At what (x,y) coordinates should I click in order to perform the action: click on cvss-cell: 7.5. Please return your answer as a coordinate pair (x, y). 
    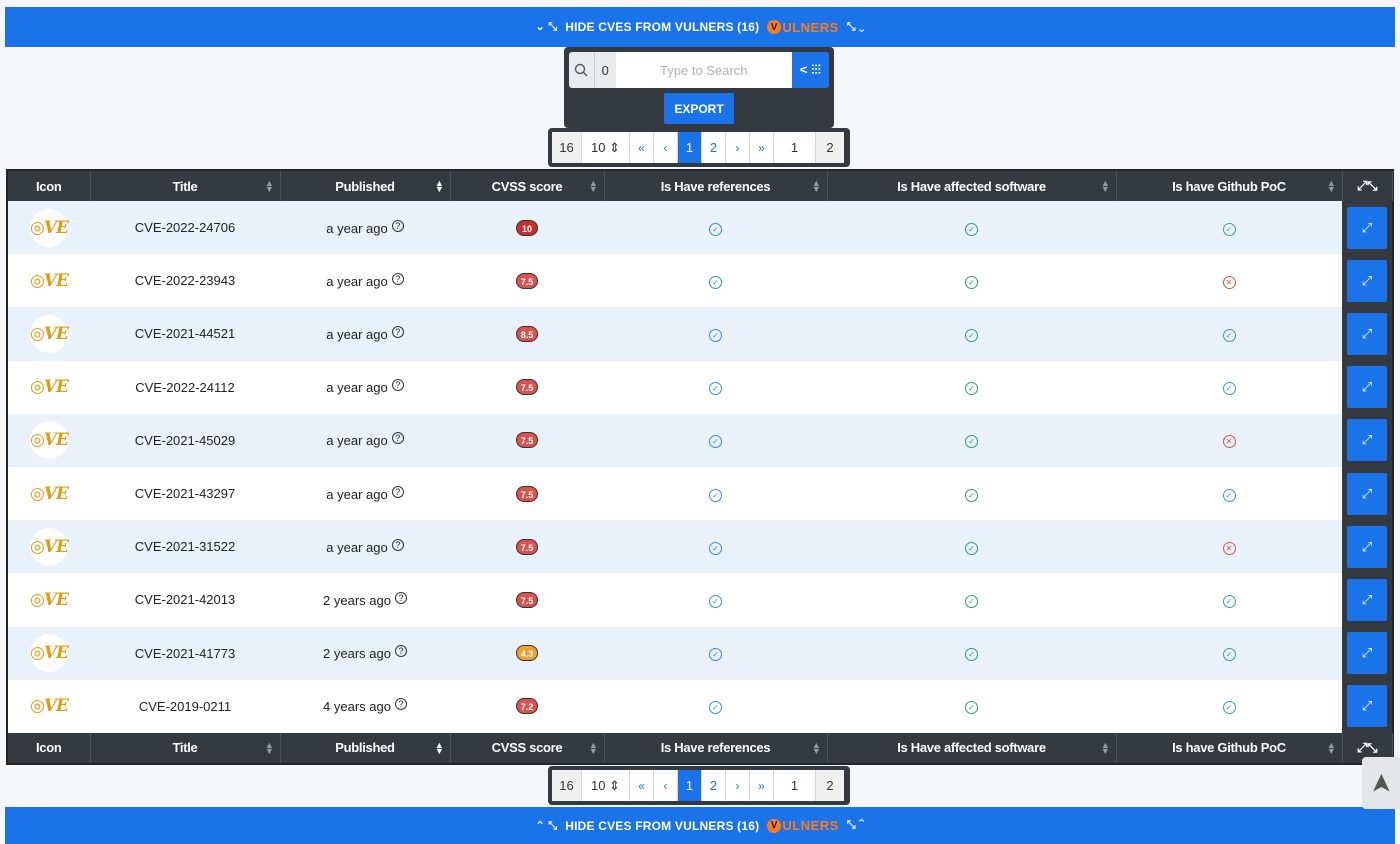
    Looking at the image, I should click on (527, 387).